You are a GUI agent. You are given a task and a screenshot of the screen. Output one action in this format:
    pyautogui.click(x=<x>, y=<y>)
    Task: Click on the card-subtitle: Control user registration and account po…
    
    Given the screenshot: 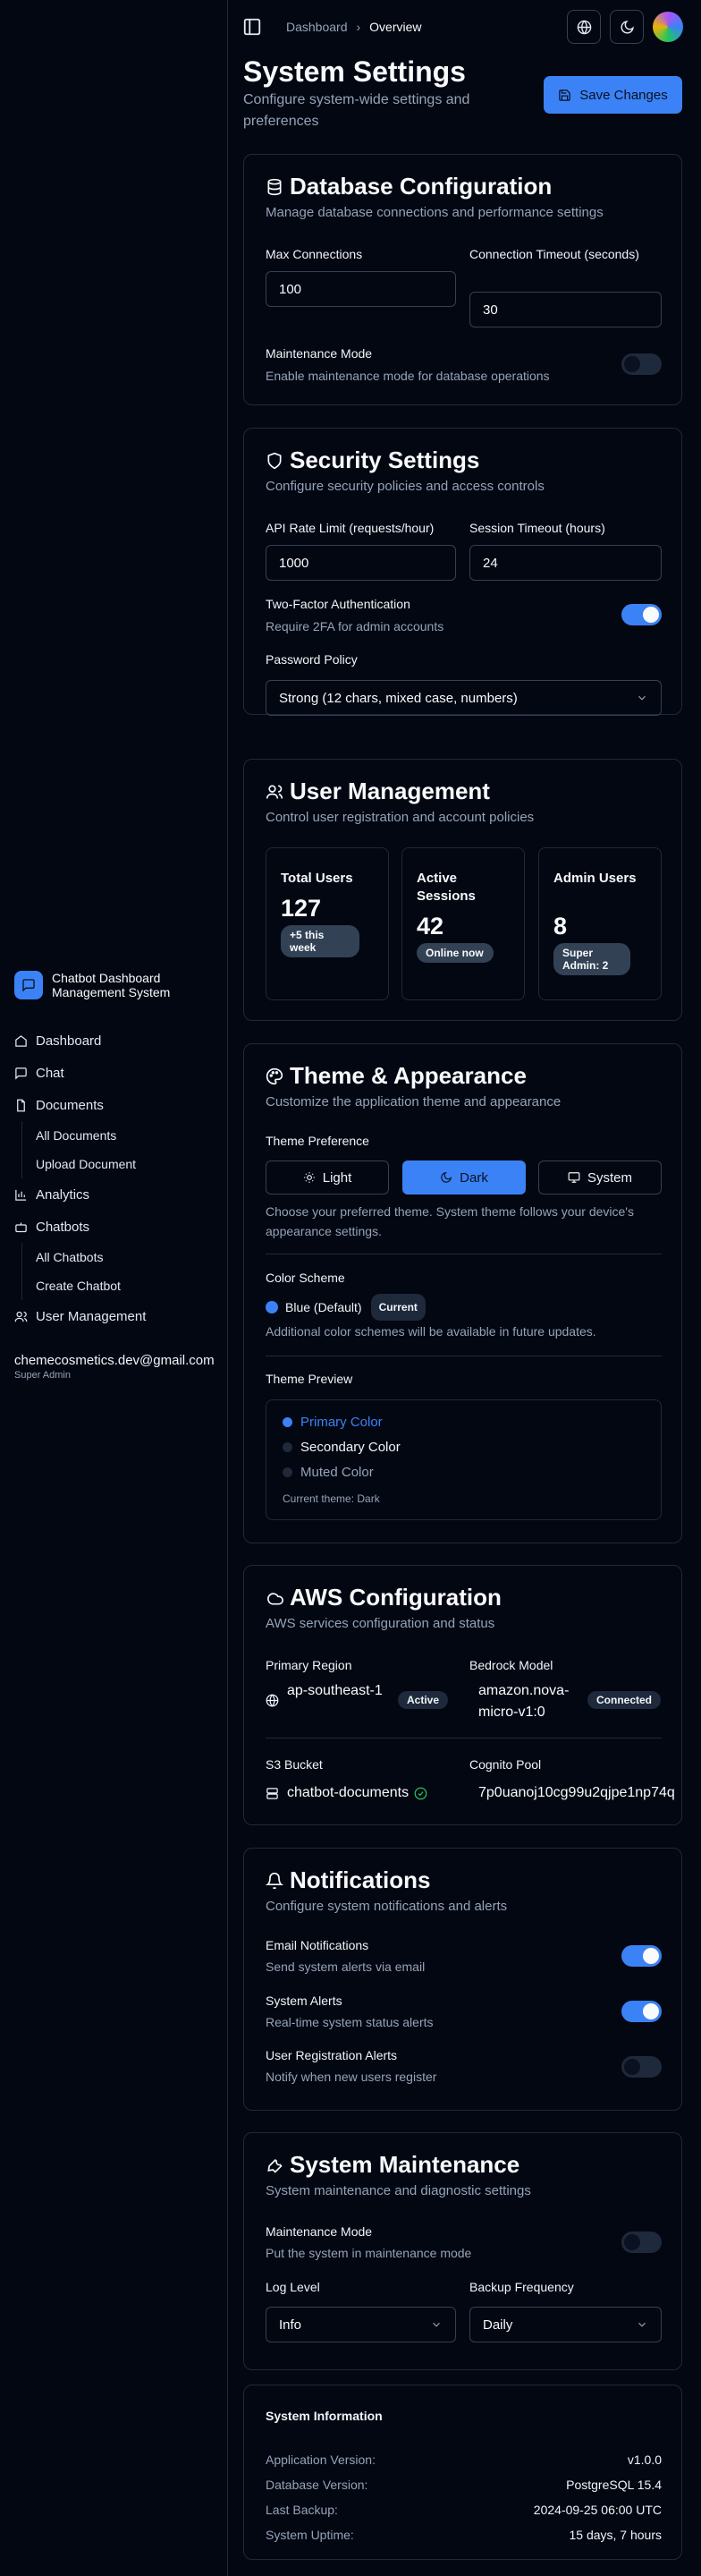 What is the action you would take?
    pyautogui.click(x=400, y=817)
    